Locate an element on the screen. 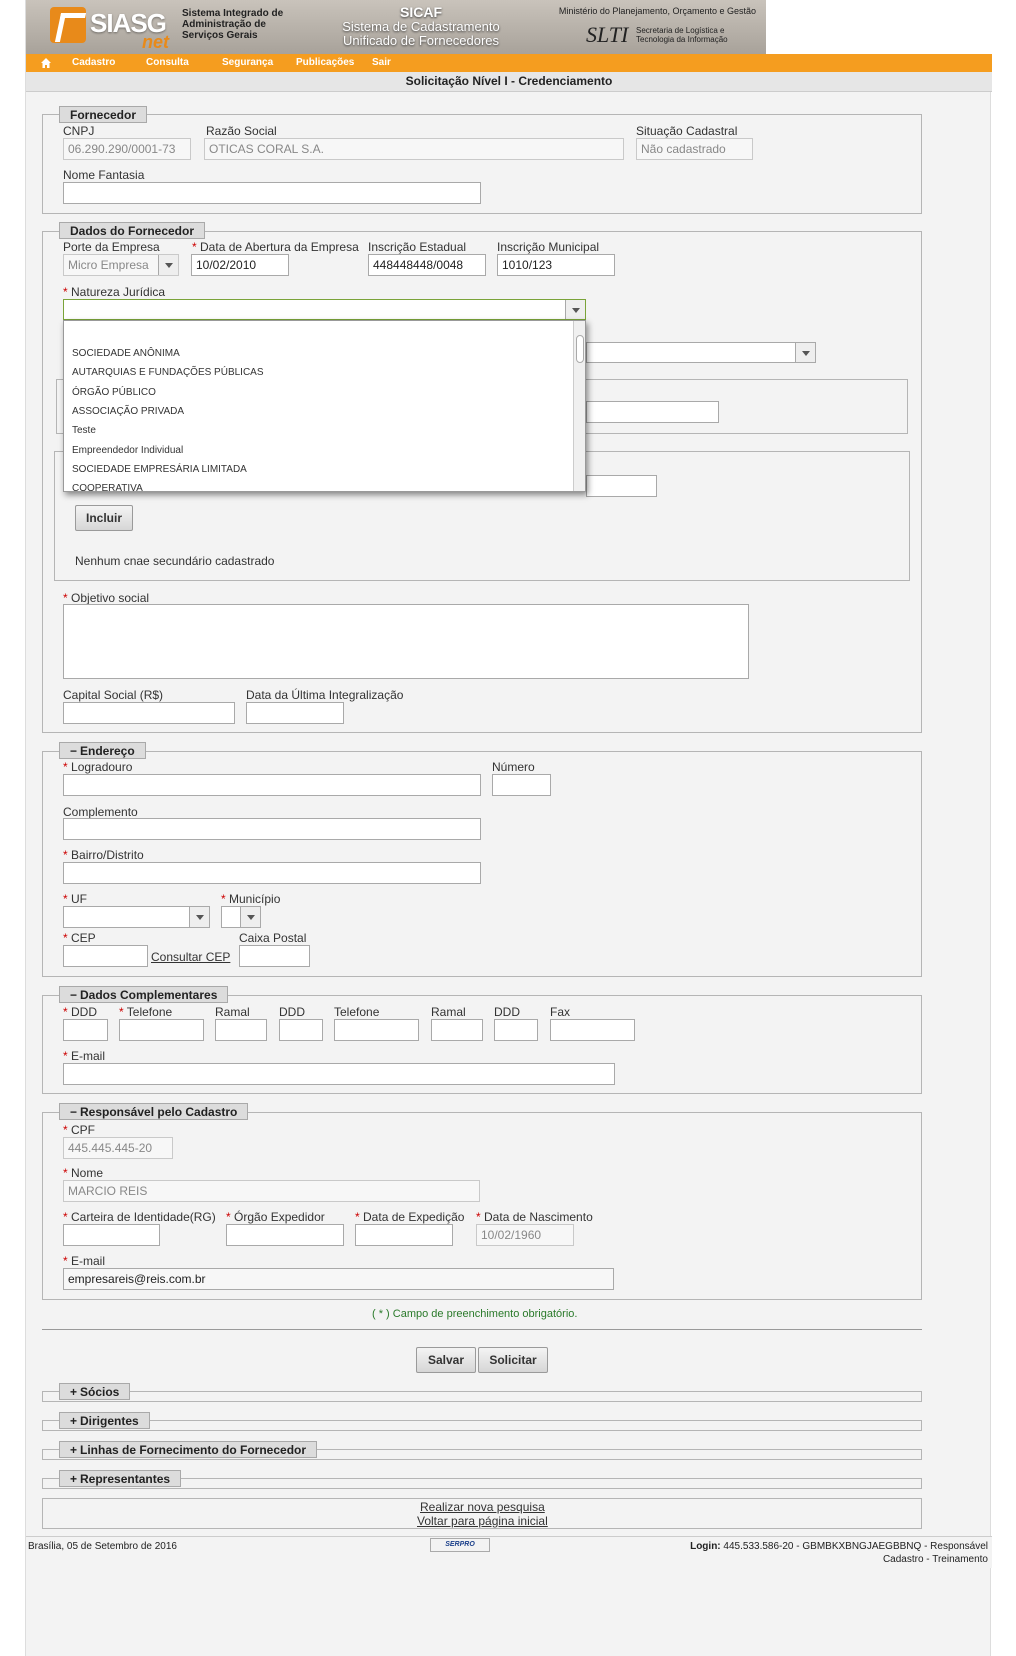  legend-socios: + Sócios is located at coordinates (95, 1391).